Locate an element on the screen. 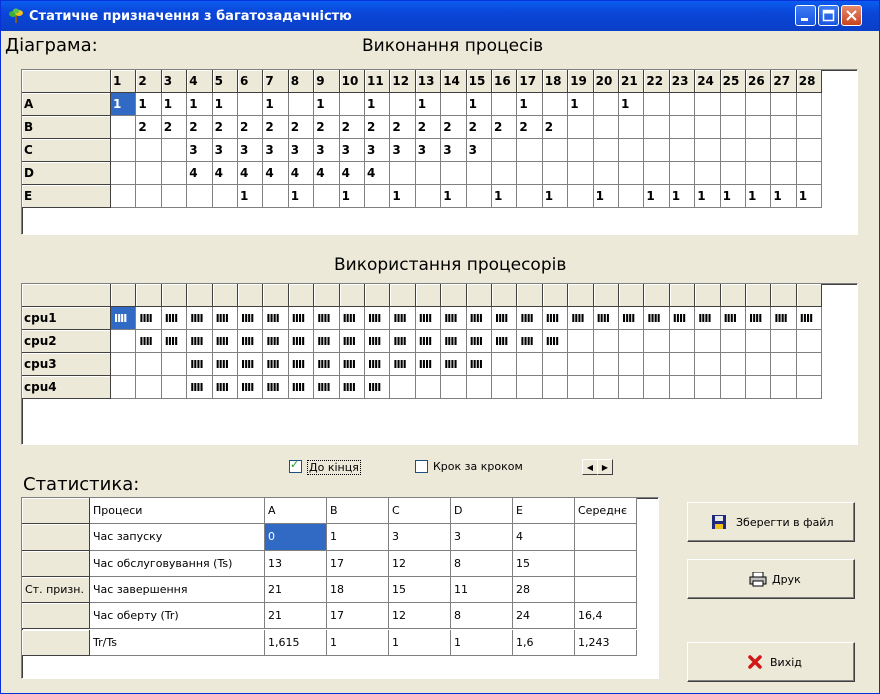 The image size is (880, 694). stat-cell: 13 is located at coordinates (296, 563).